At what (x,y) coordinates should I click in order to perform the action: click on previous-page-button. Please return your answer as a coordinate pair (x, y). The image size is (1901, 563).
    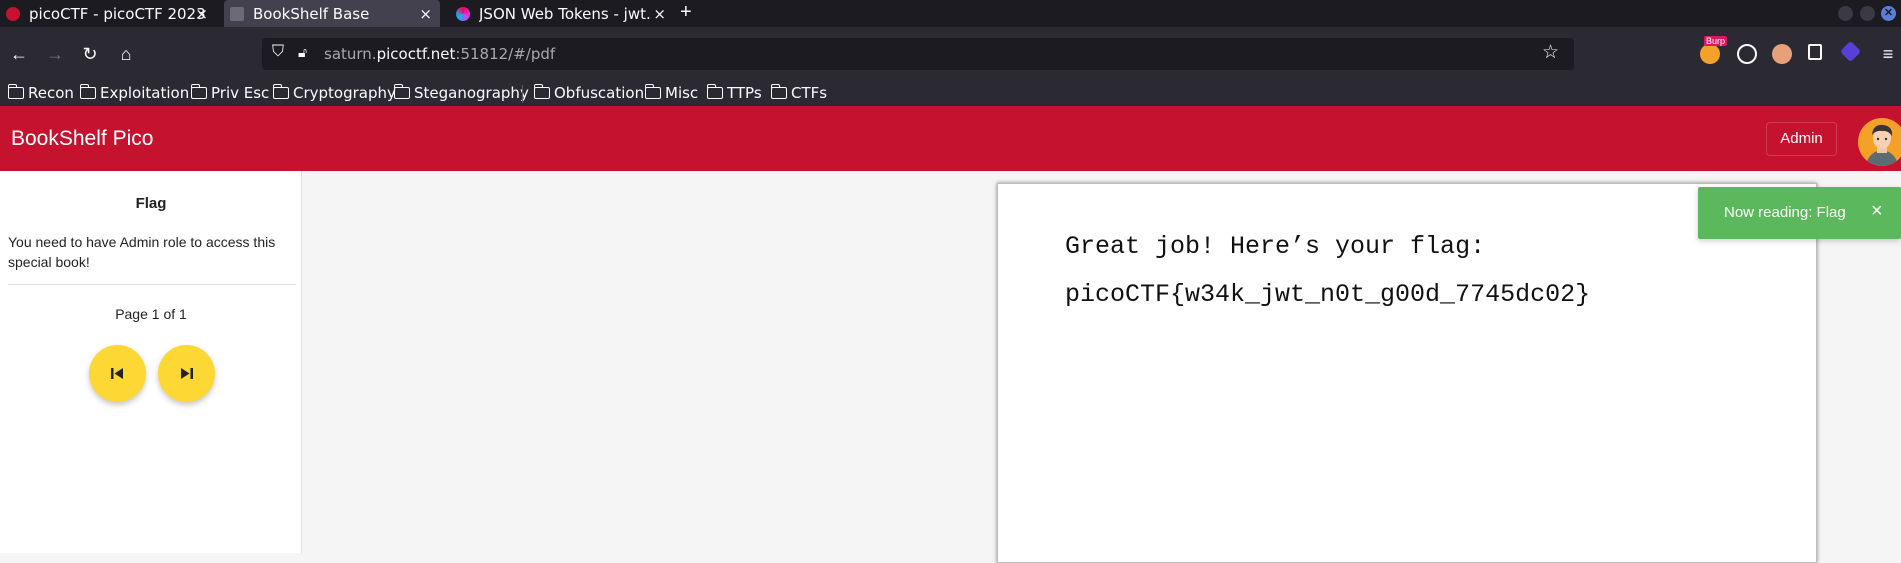
    Looking at the image, I should click on (117, 373).